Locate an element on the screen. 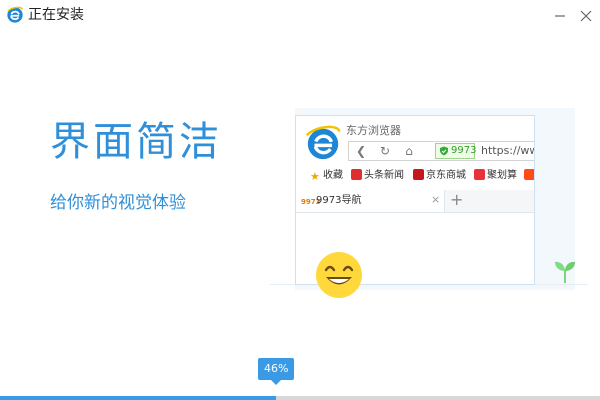 This screenshot has width=600, height=400. tab-9973: 9973 9973导航 × is located at coordinates (370, 201).